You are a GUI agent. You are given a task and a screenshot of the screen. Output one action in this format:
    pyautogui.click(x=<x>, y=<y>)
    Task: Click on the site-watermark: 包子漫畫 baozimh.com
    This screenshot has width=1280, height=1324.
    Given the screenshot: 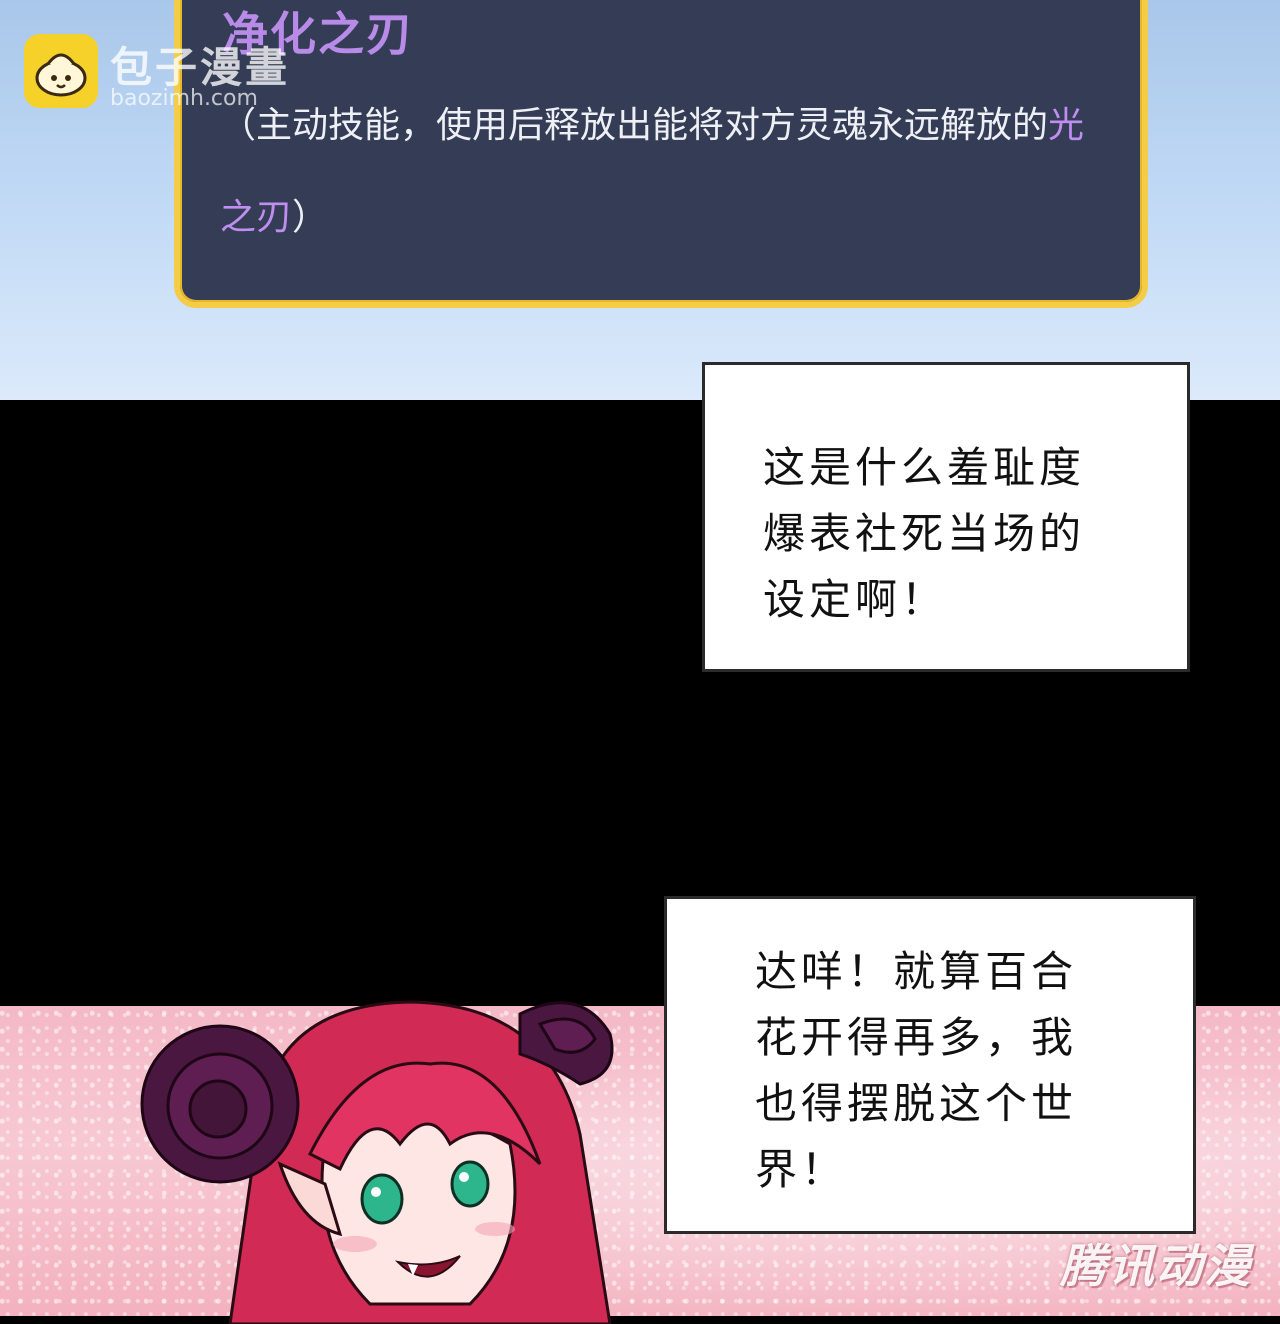 What is the action you would take?
    pyautogui.click(x=174, y=74)
    